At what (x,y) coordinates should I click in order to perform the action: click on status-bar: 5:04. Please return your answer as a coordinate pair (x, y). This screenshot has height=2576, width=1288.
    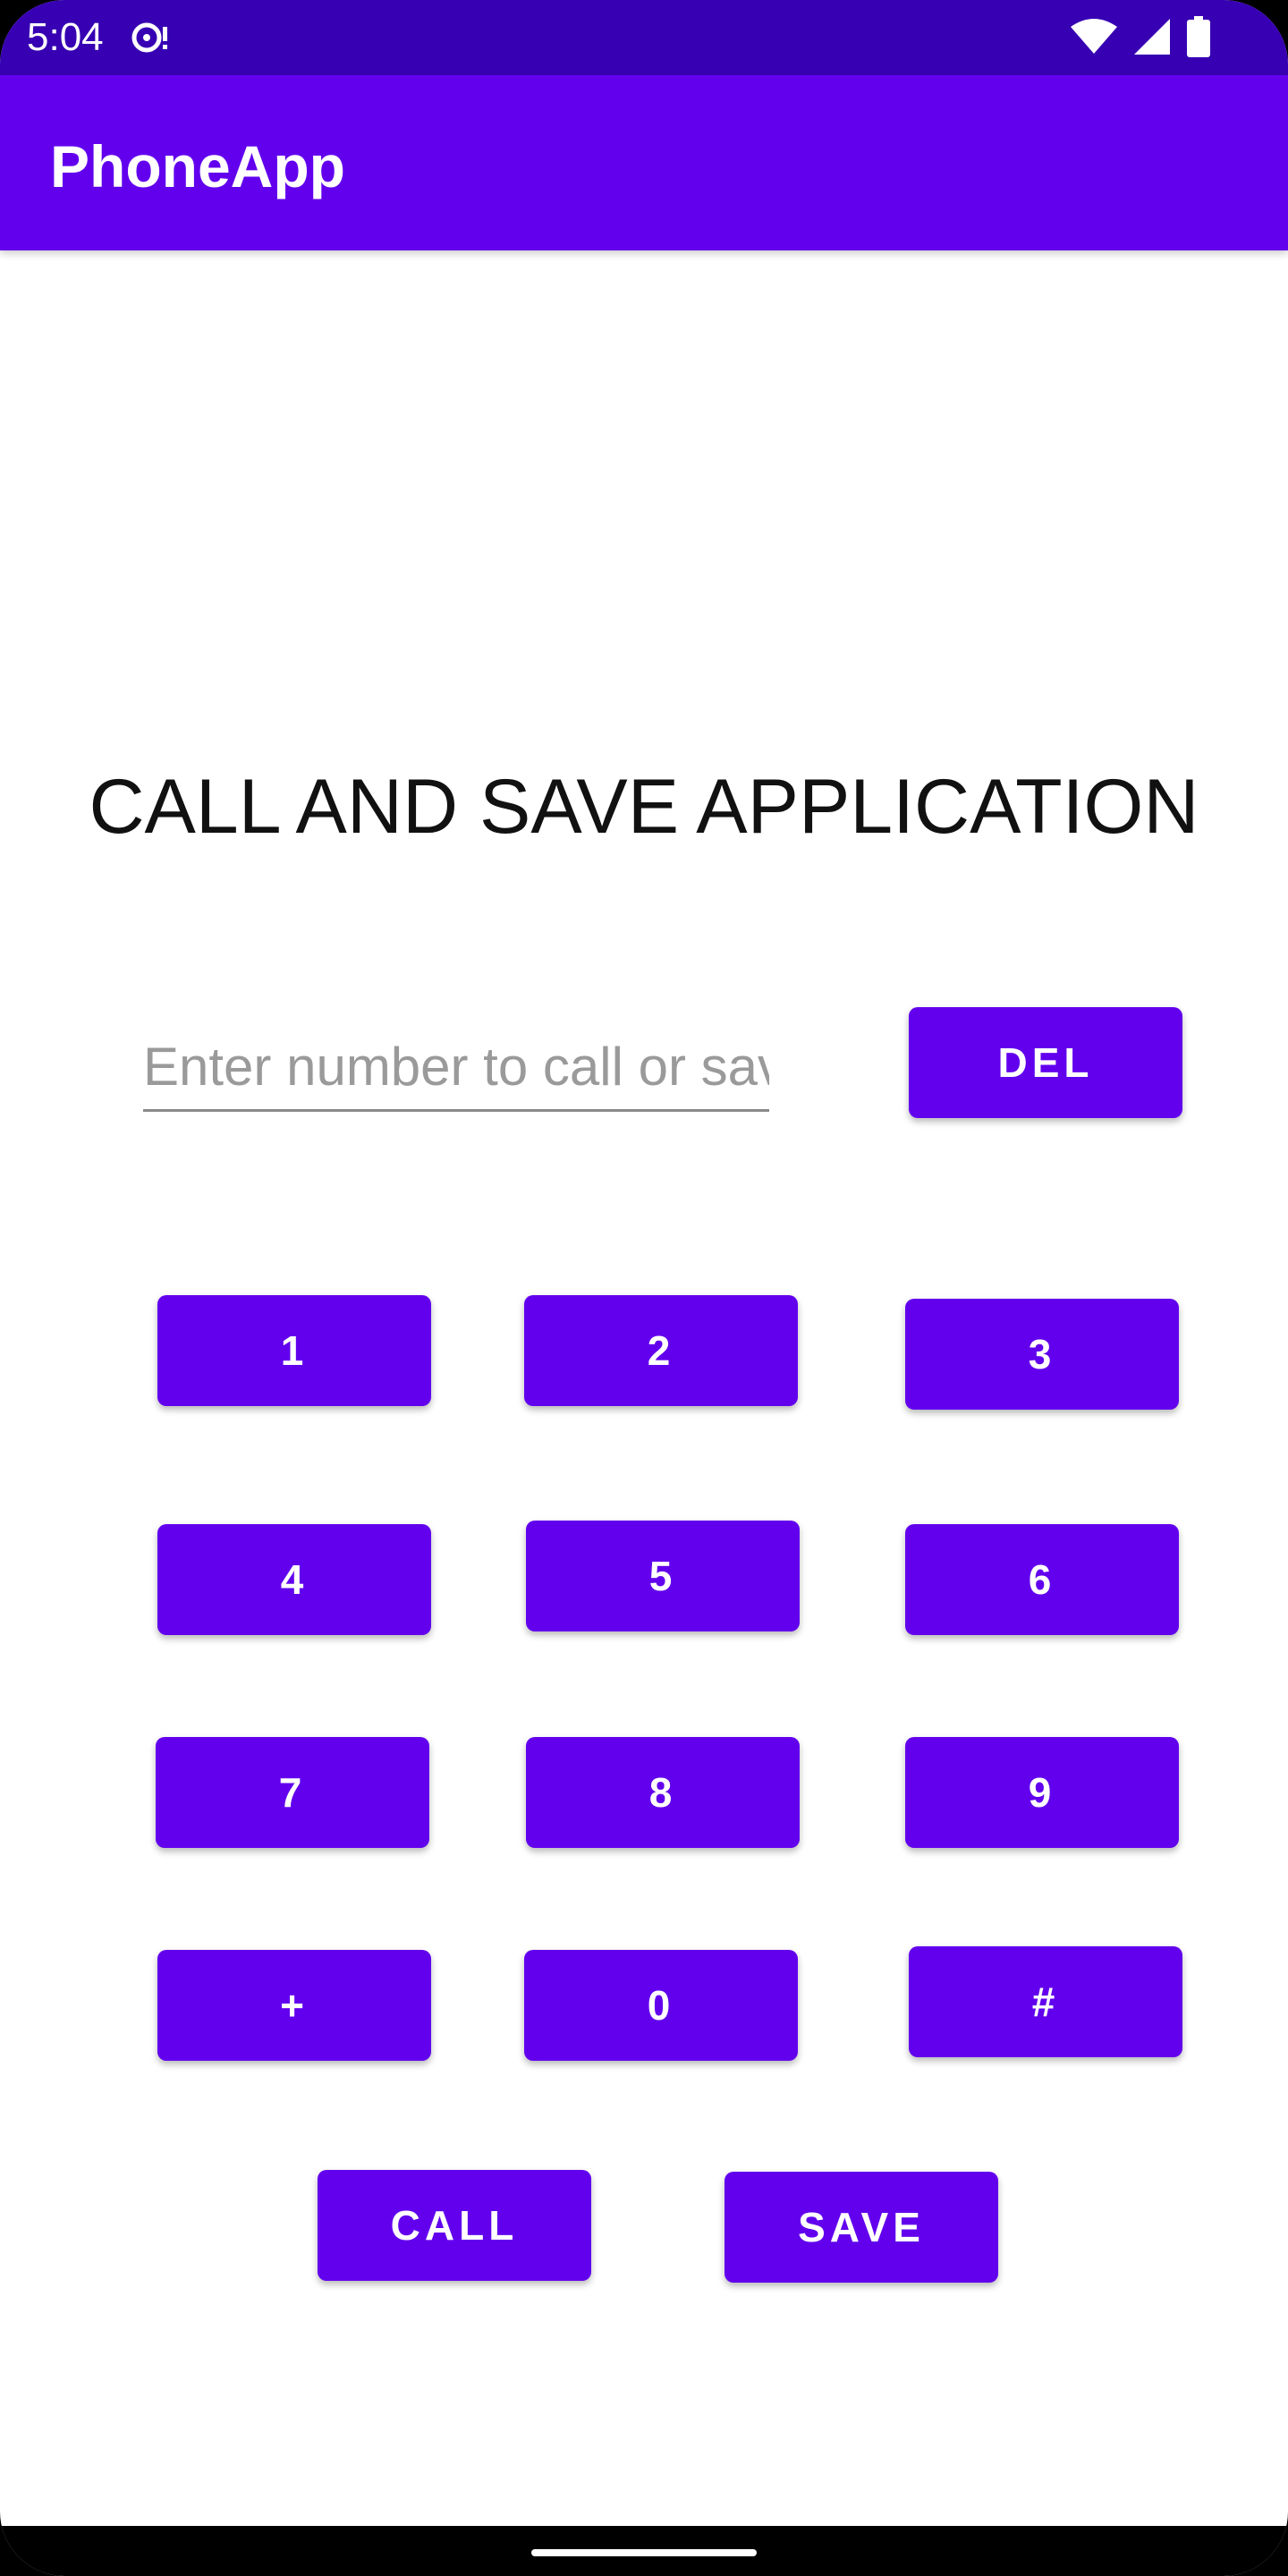
    Looking at the image, I should click on (644, 37).